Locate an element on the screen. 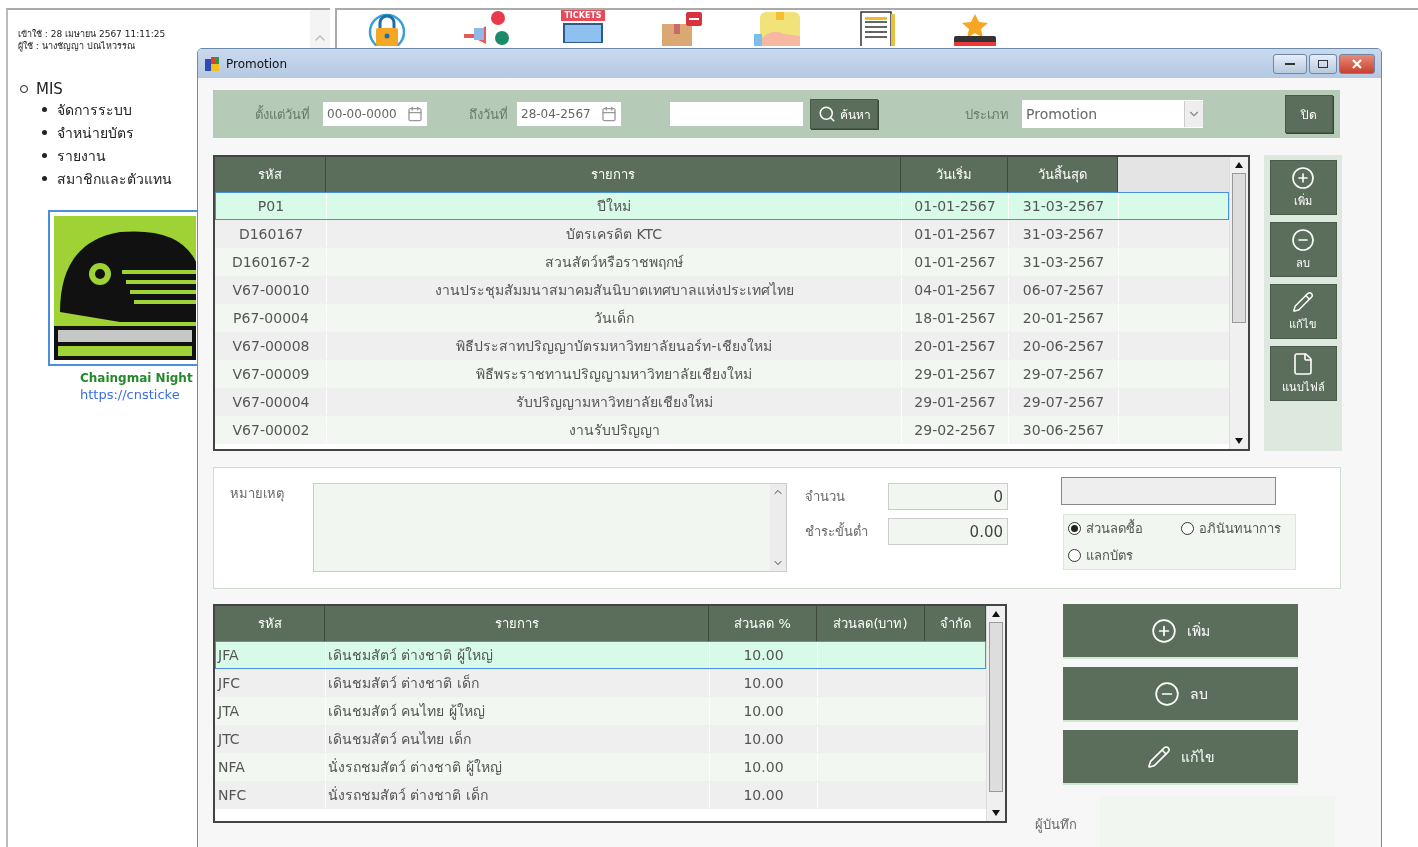 The width and height of the screenshot is (1418, 847). min-payment-field: 0.00 is located at coordinates (948, 531).